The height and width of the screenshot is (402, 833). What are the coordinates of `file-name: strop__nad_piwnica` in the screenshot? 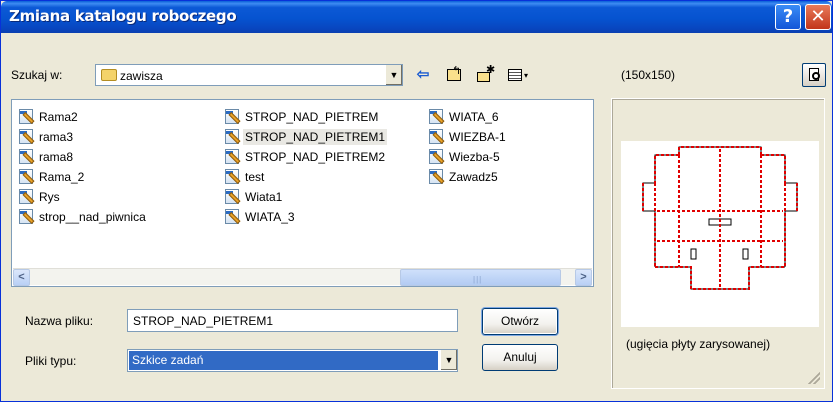 It's located at (92, 217).